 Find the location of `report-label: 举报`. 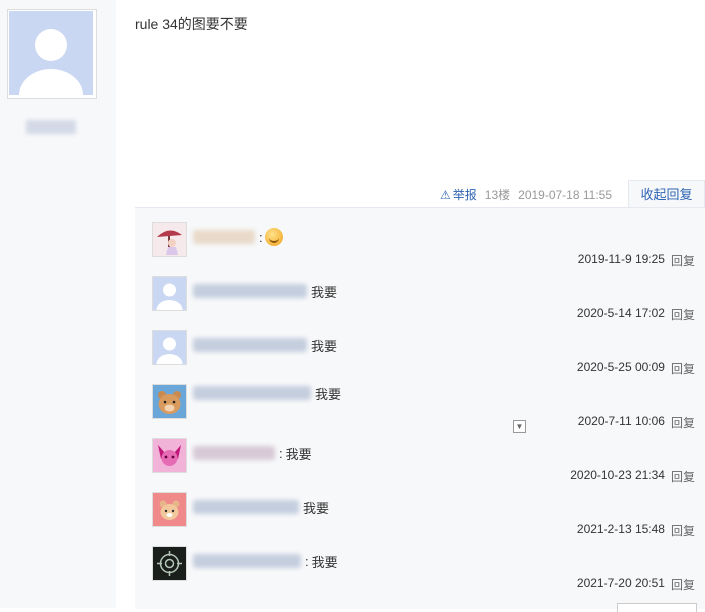

report-label: 举报 is located at coordinates (464, 195).